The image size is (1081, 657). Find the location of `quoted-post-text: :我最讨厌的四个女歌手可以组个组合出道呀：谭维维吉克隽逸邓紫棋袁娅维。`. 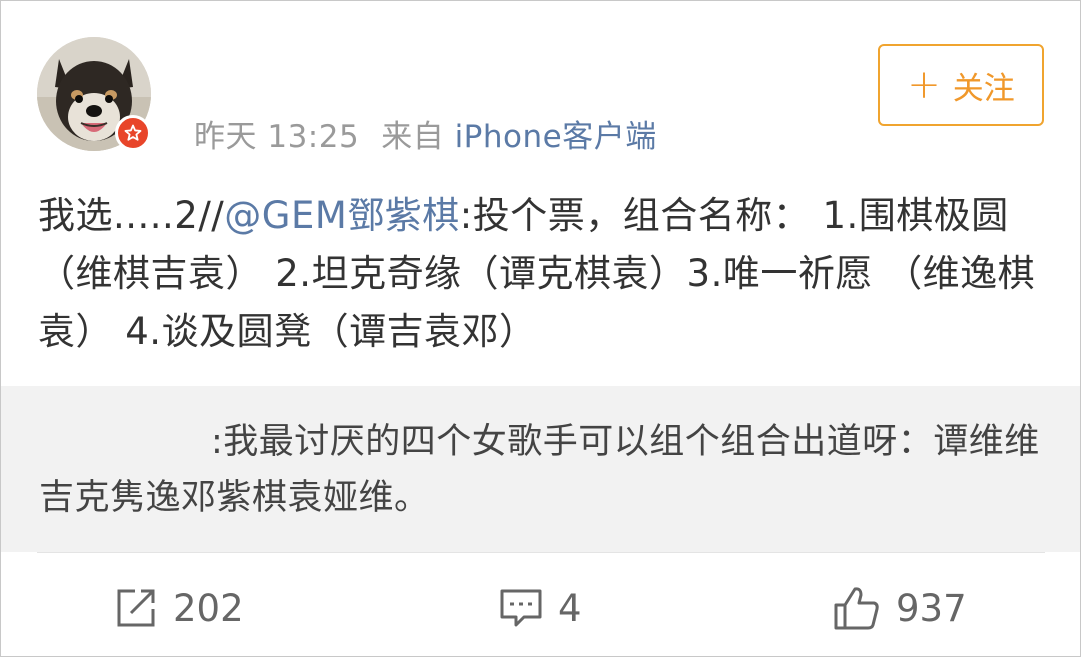

quoted-post-text: :我最讨厌的四个女歌手可以组个组合出道呀：谭维维吉克隽逸邓紫棋袁娅维。 is located at coordinates (539, 470).